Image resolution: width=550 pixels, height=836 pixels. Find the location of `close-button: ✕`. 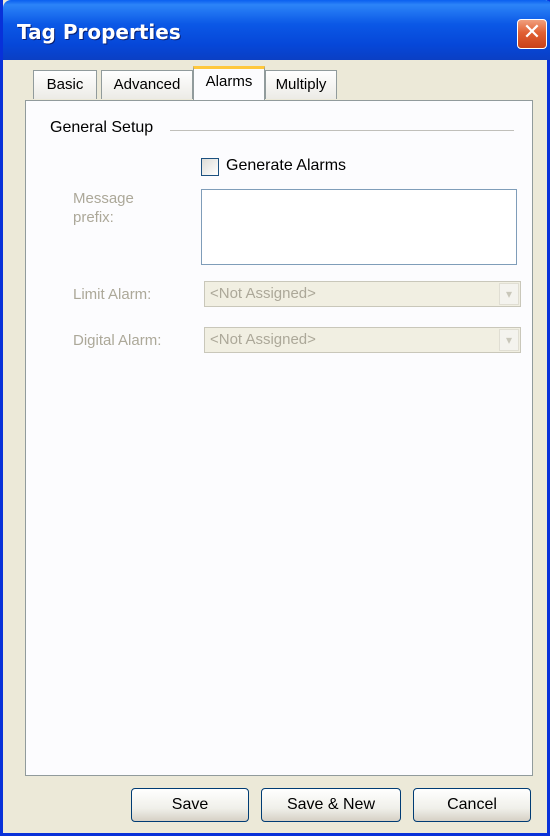

close-button: ✕ is located at coordinates (532, 34).